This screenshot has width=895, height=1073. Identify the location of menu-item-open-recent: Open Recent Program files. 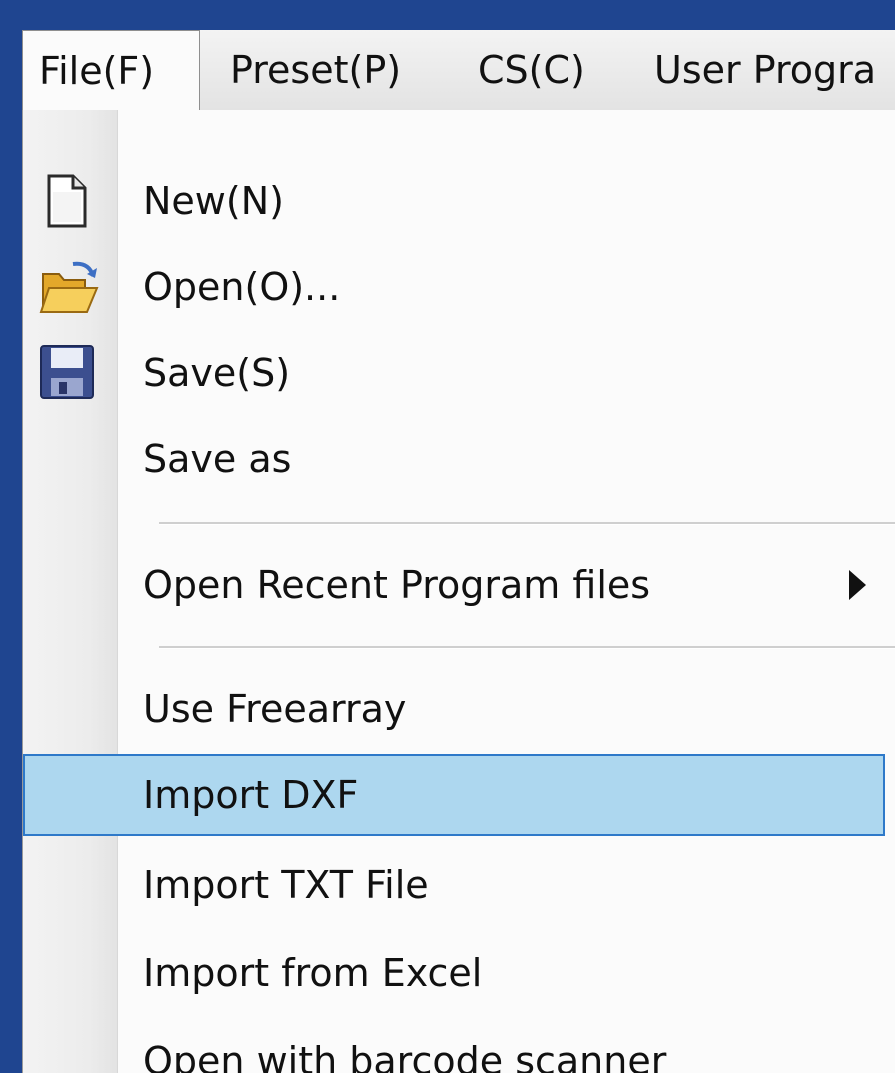
(454, 585).